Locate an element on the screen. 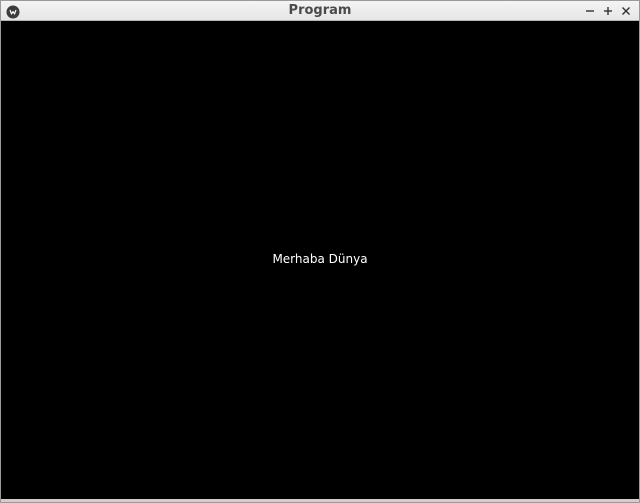 The image size is (640, 503). hello-label: Merhaba Dünya is located at coordinates (320, 259).